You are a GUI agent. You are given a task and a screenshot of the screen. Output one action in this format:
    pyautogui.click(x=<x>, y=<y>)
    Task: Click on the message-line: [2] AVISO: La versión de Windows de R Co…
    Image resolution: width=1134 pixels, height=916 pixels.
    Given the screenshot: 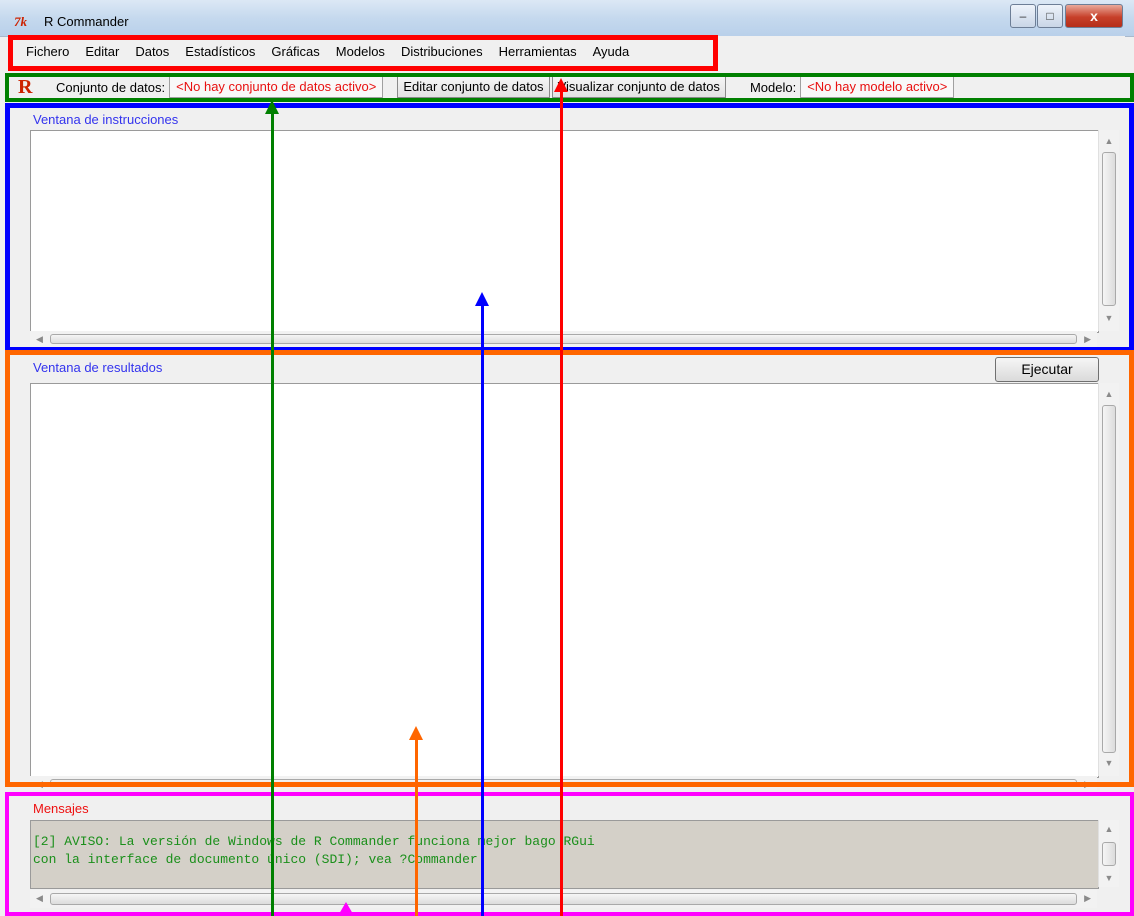 What is the action you would take?
    pyautogui.click(x=314, y=841)
    